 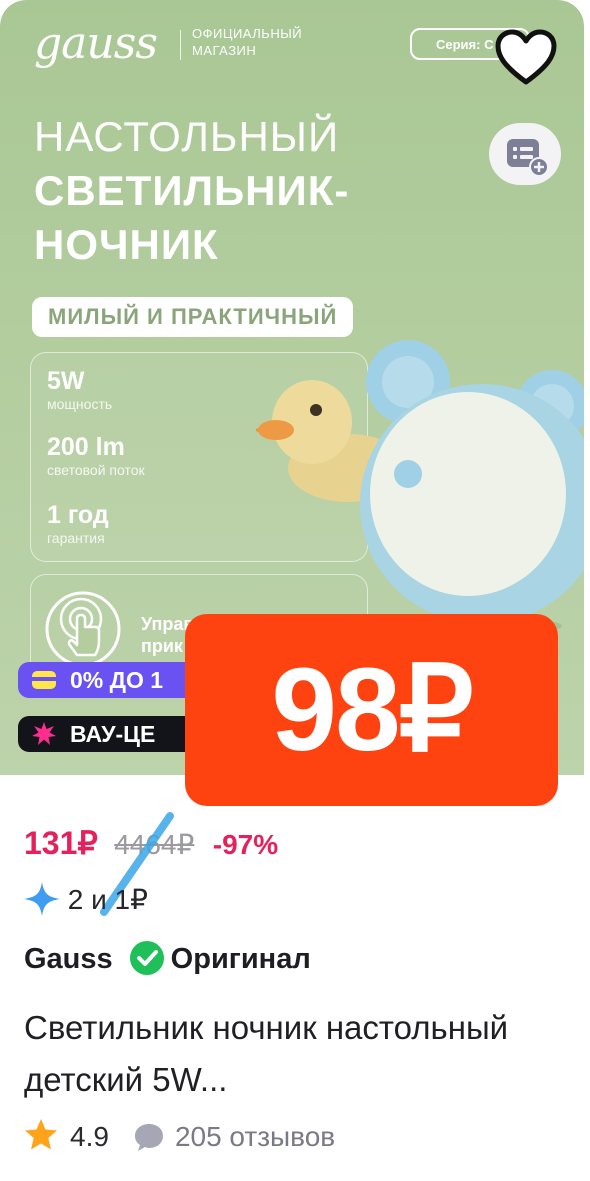 I want to click on image-title: НАСТОЛЬНЫЙ СВЕТИЛЬНИК- НОЧНИК, so click(x=191, y=191).